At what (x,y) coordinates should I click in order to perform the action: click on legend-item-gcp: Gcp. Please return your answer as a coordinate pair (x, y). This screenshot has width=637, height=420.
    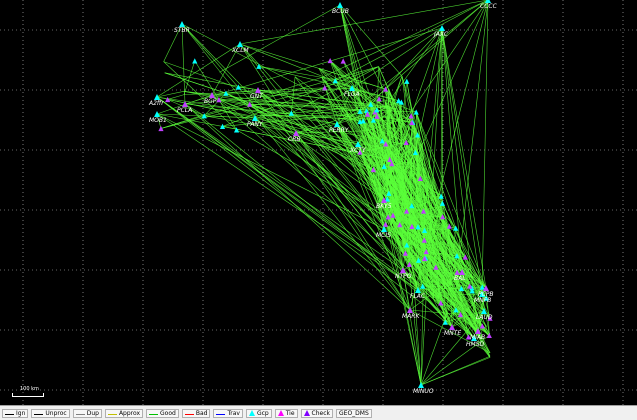
    Looking at the image, I should click on (258, 413).